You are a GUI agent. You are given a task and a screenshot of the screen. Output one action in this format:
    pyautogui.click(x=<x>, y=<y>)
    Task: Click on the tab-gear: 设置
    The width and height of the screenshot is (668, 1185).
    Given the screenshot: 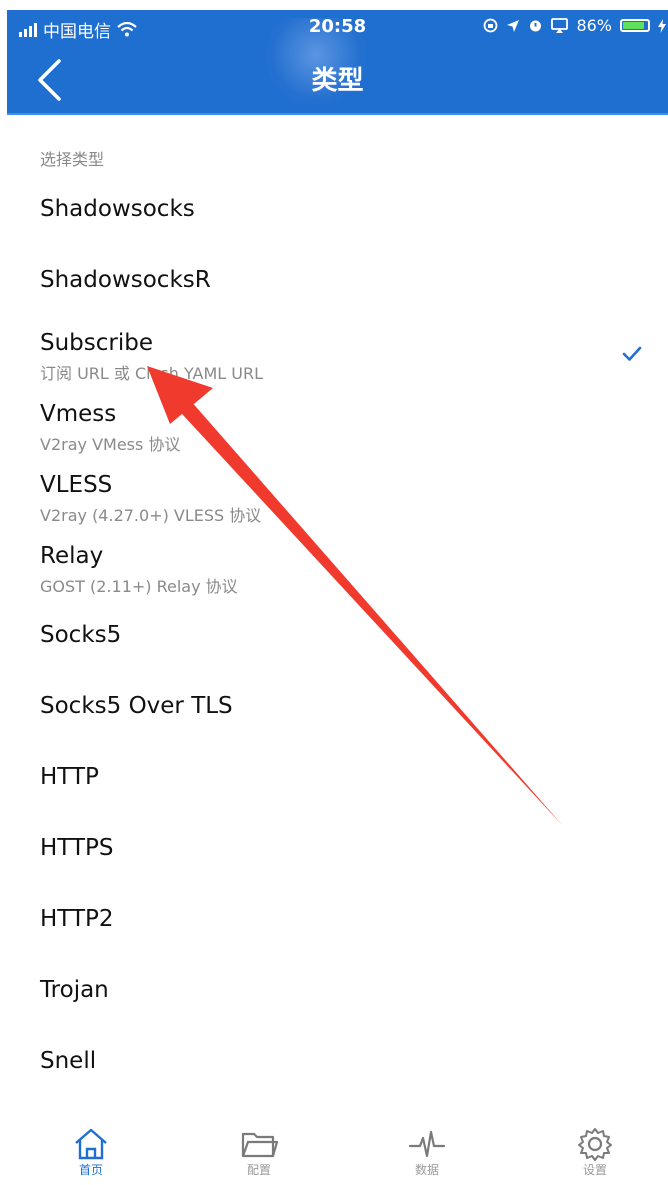 What is the action you would take?
    pyautogui.click(x=595, y=1151)
    